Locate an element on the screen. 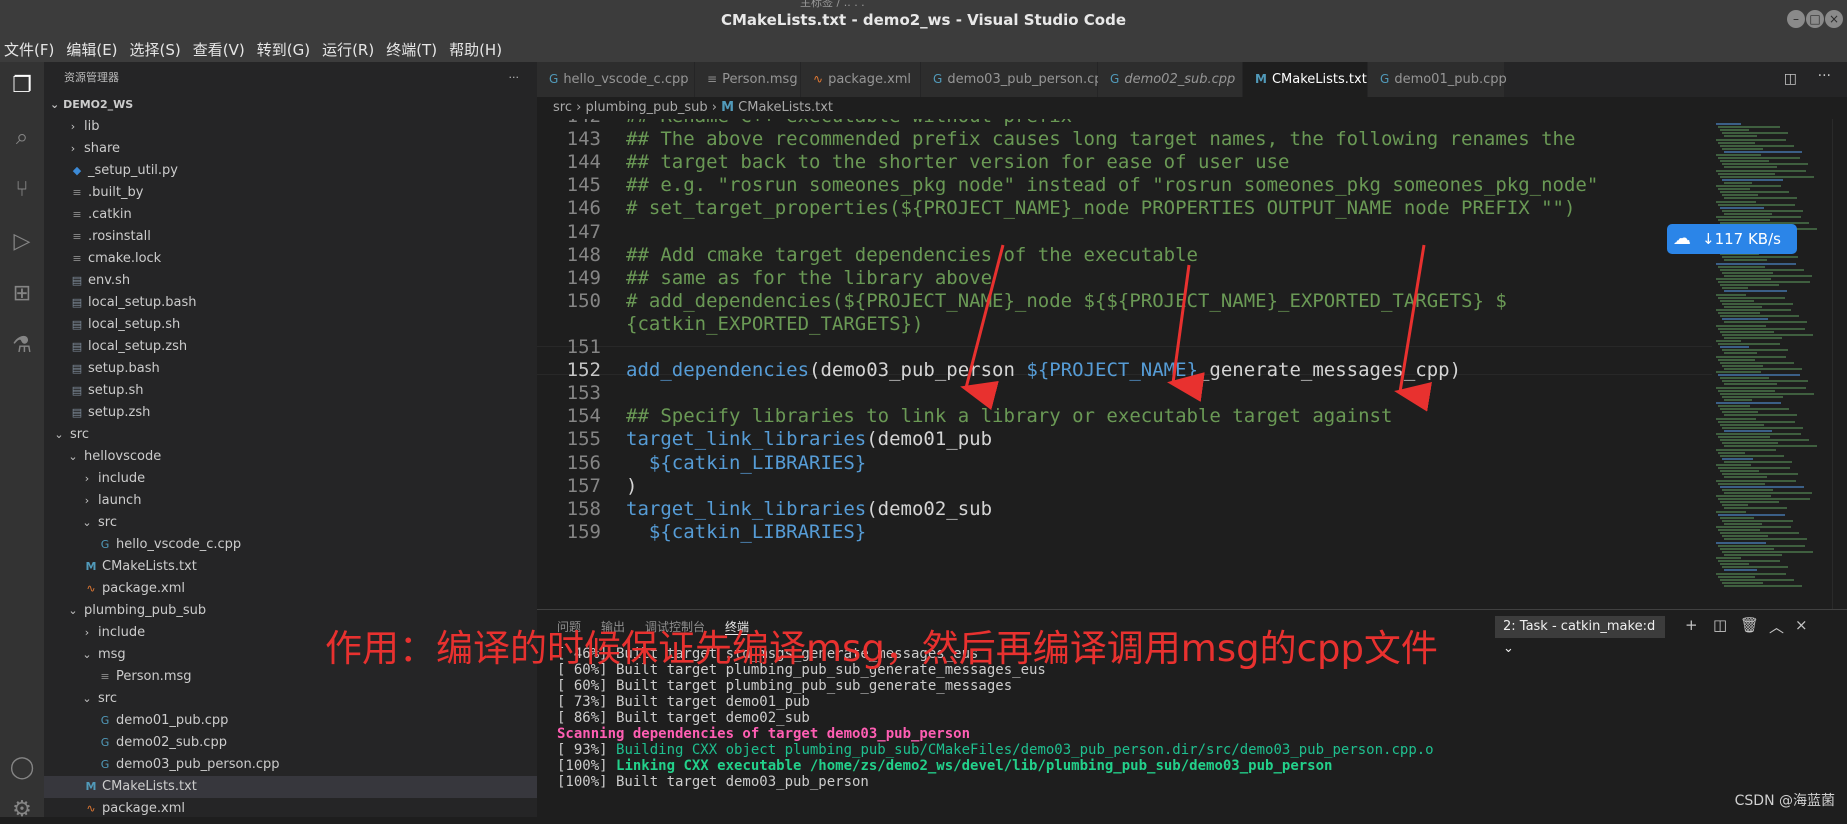 The image size is (1847, 824). arrow-to-project-name is located at coordinates (1186, 333).